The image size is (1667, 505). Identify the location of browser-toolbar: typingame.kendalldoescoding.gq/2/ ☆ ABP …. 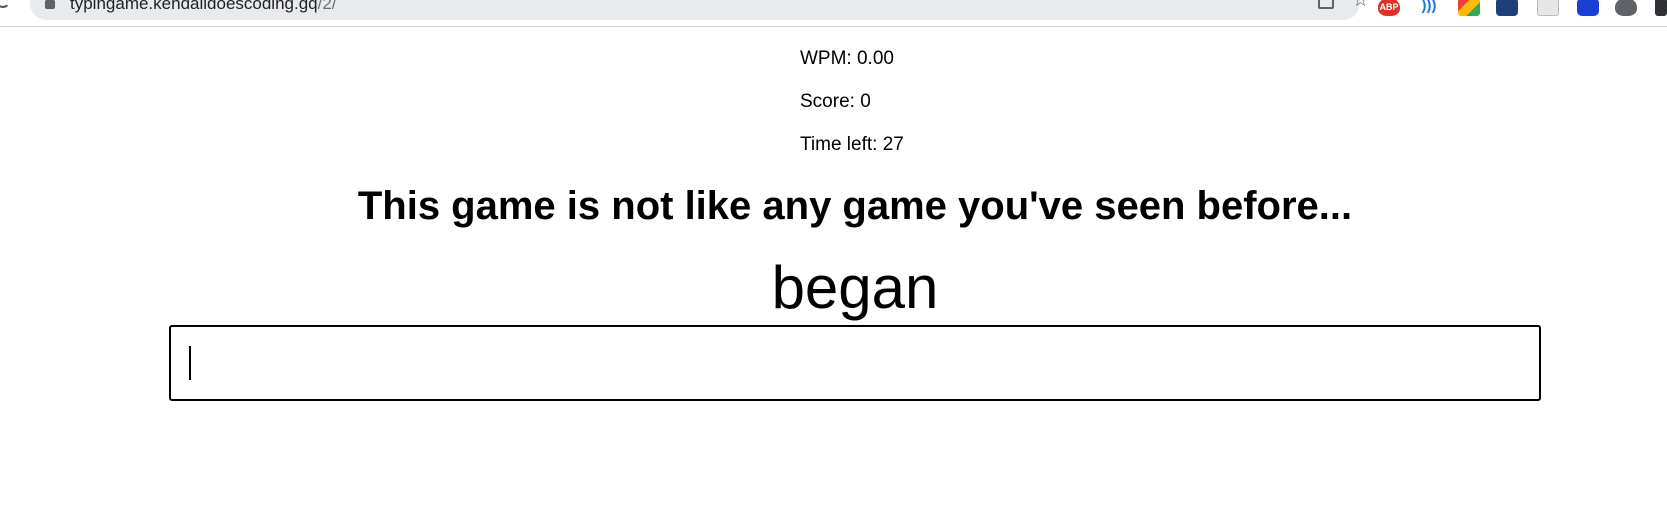
(833, 13).